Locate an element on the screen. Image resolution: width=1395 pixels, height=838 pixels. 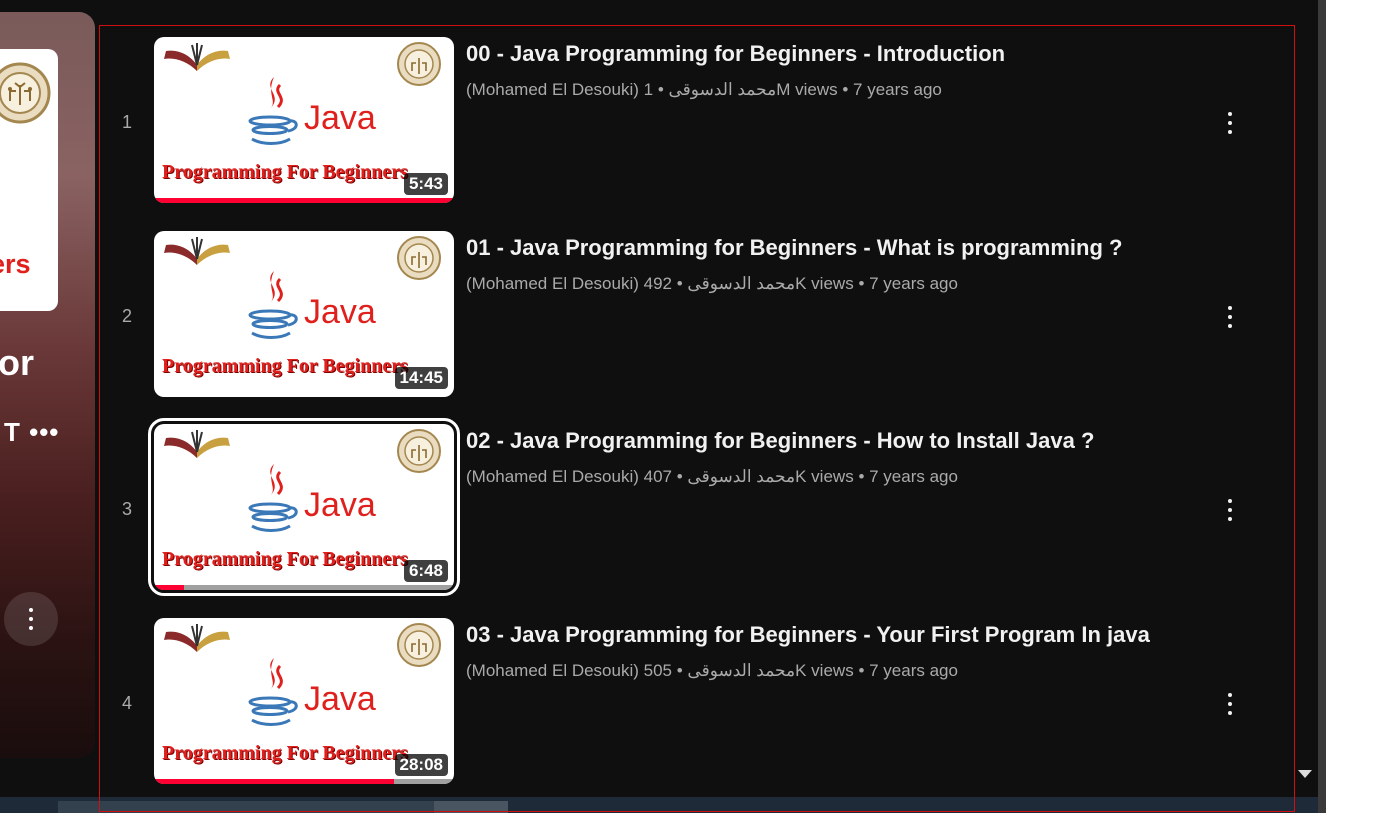
playlist-title-fragment: or is located at coordinates (17, 362).